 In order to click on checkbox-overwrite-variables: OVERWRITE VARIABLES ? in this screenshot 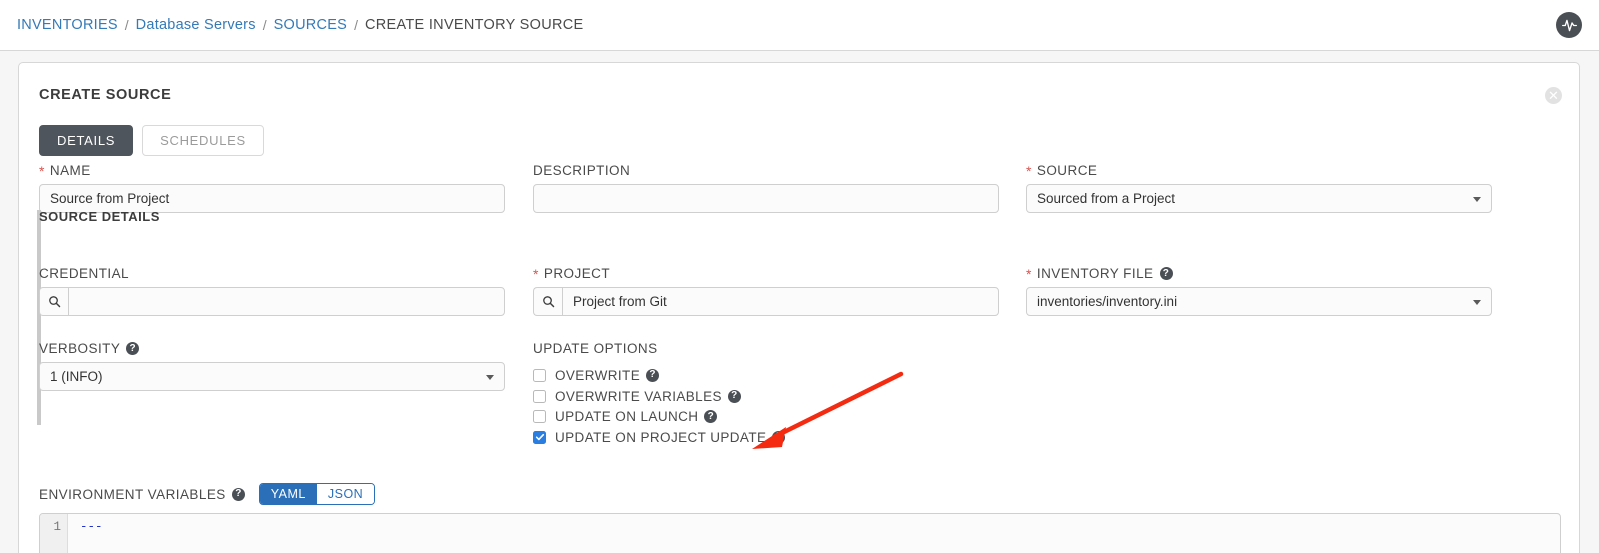, I will do `click(766, 396)`.